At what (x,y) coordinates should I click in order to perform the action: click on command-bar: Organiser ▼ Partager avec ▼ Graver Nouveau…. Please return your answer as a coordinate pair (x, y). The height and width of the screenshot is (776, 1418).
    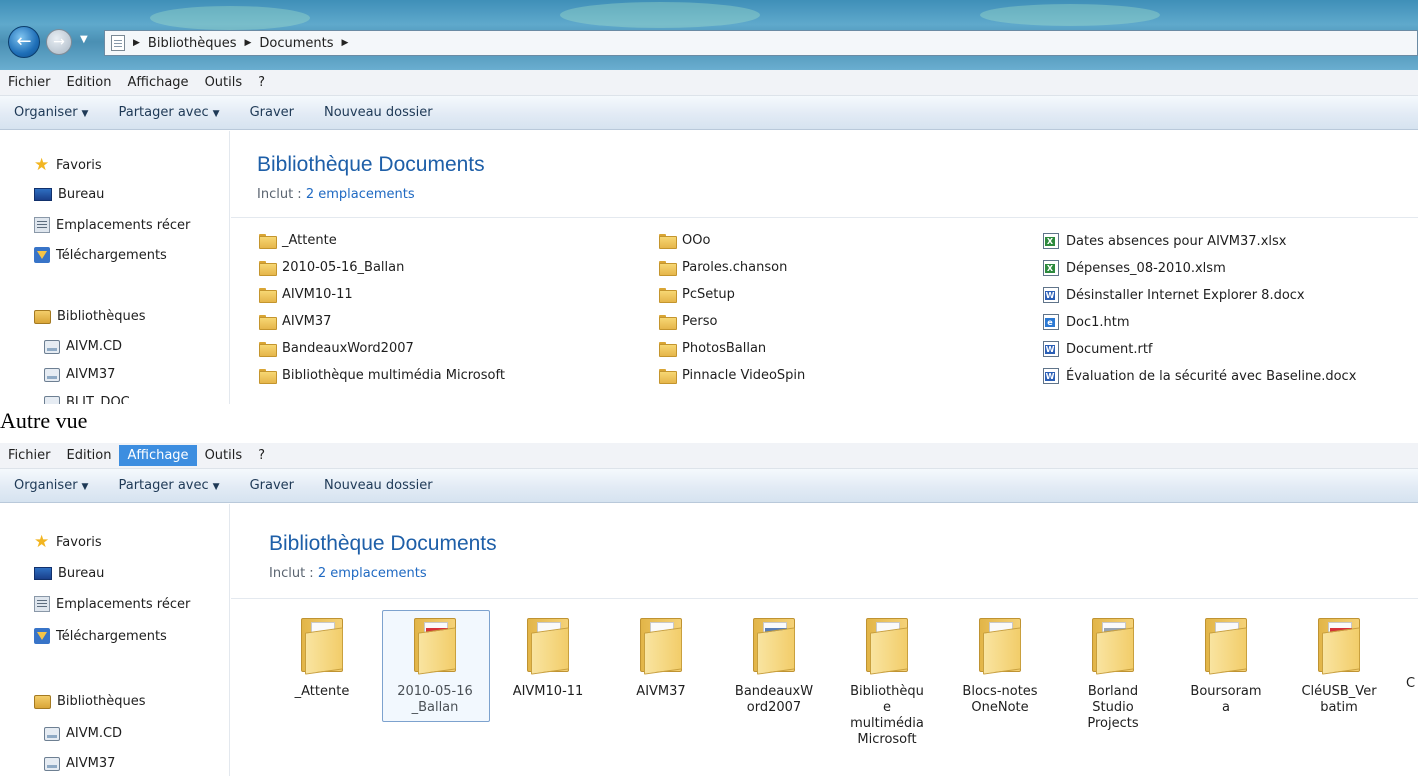
    Looking at the image, I should click on (709, 113).